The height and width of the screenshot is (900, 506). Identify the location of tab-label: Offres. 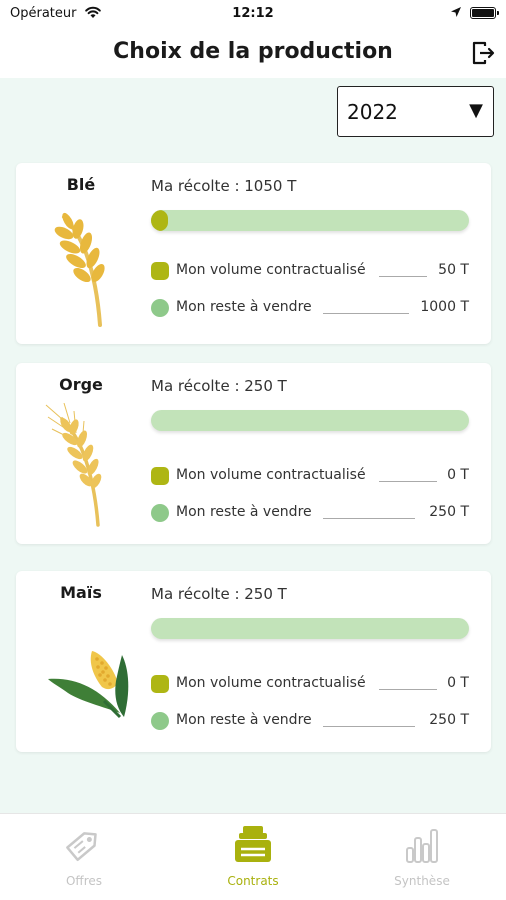
(84, 881).